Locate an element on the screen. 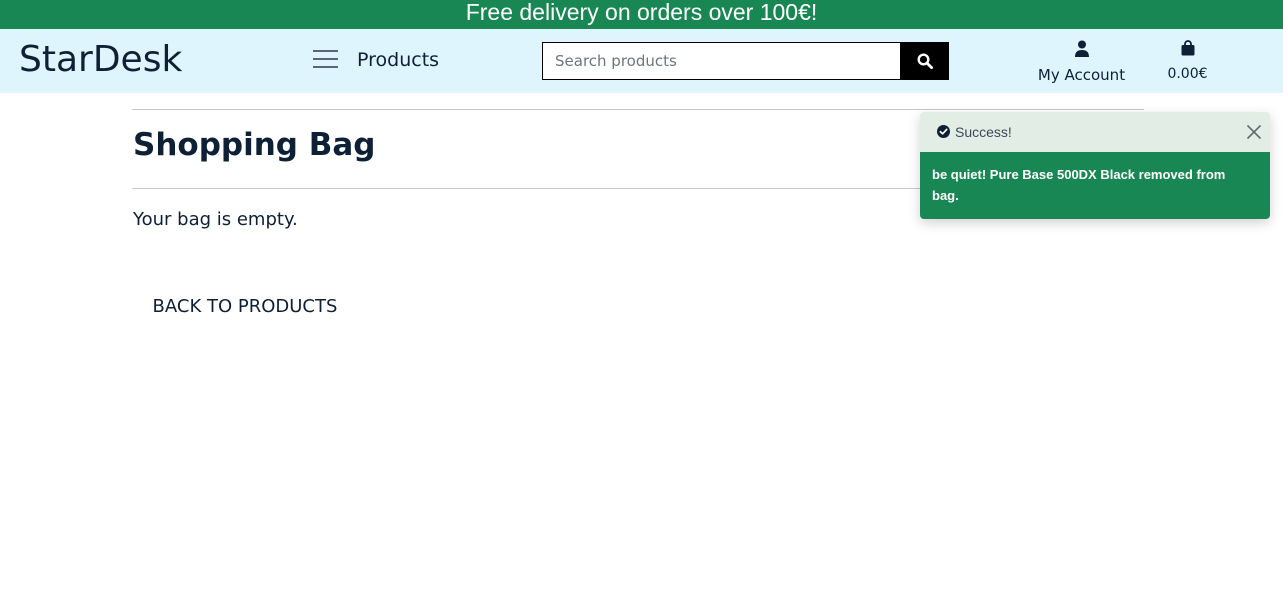  toast-header: Success! is located at coordinates (1095, 132).